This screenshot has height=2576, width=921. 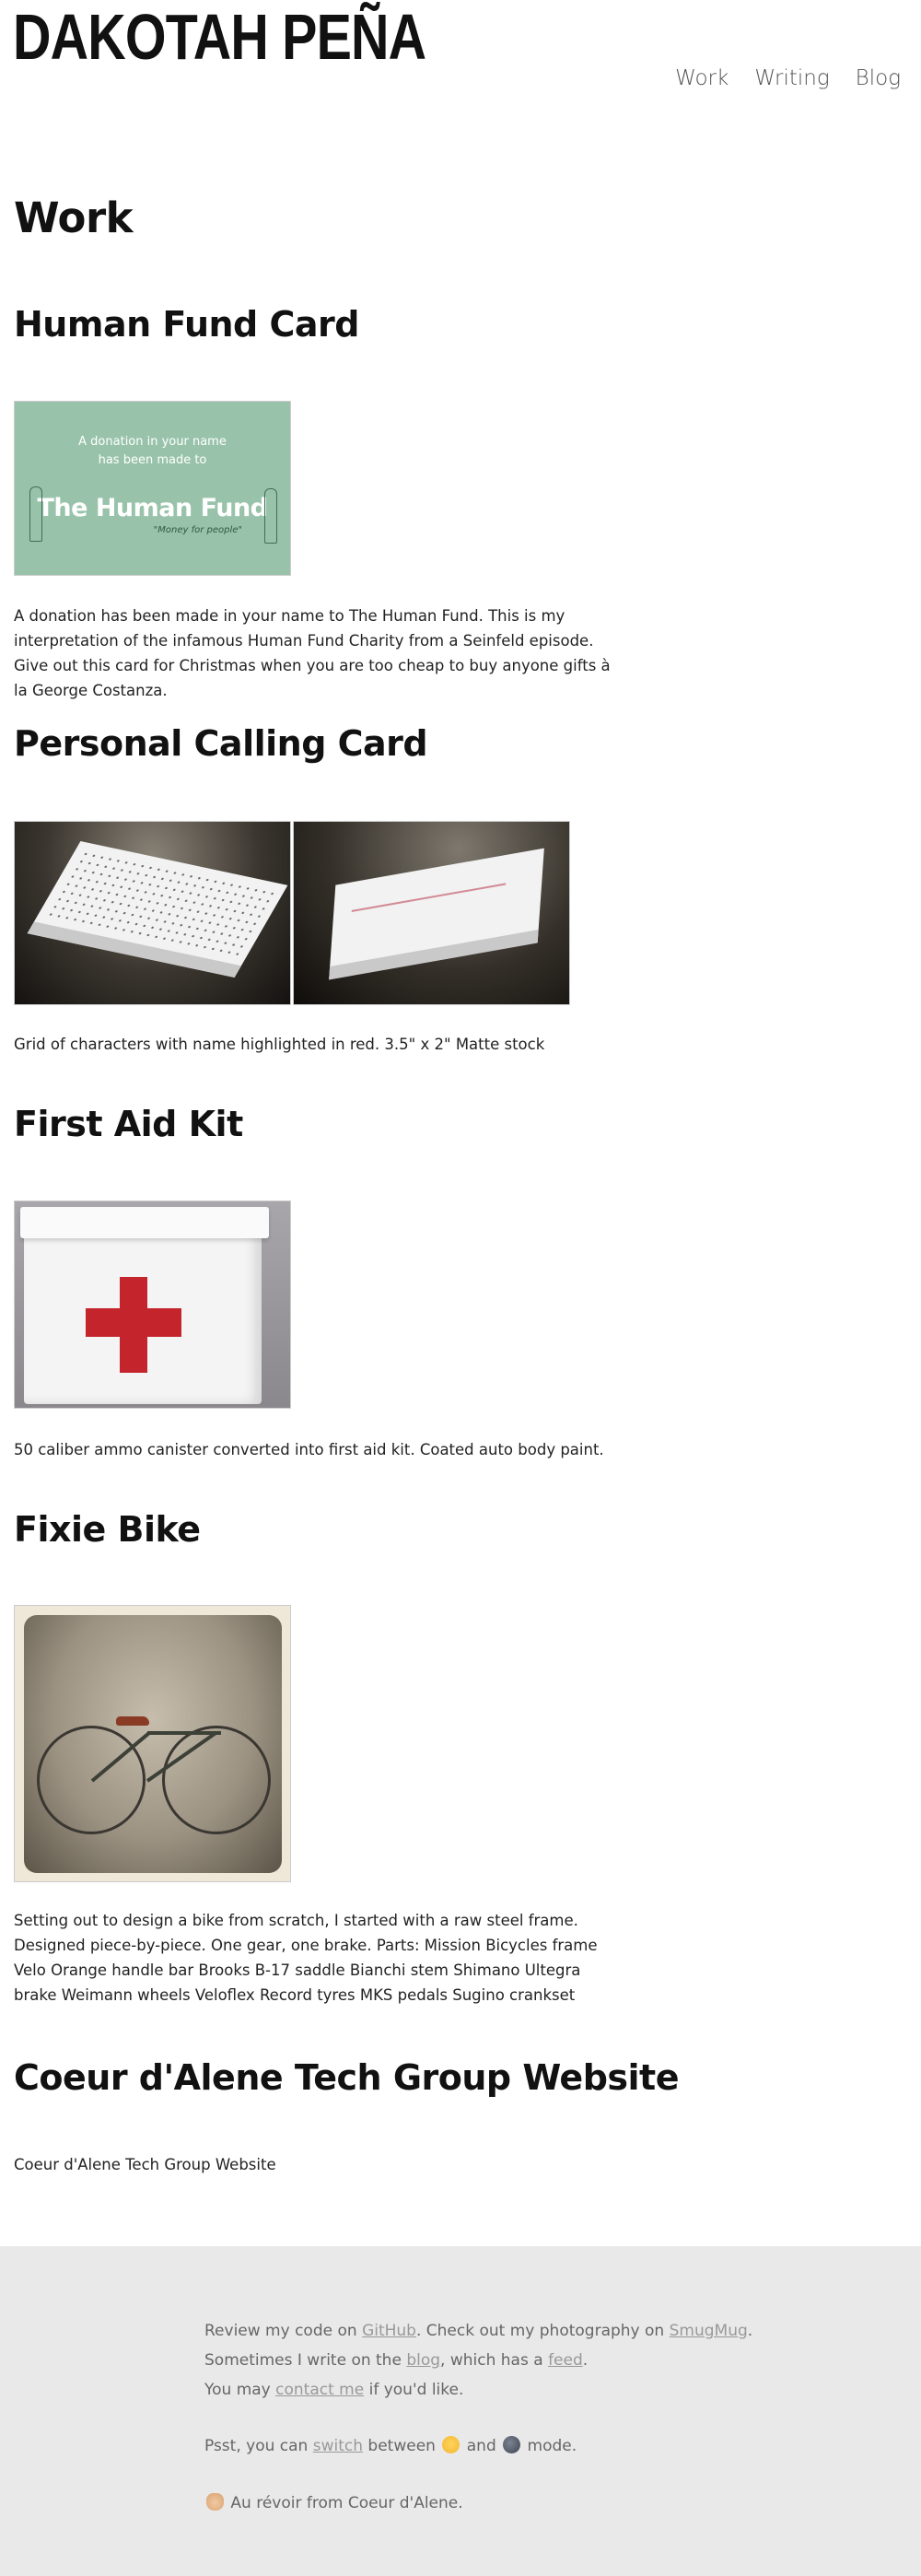 What do you see at coordinates (565, 2360) in the screenshot?
I see `feed-link: feed` at bounding box center [565, 2360].